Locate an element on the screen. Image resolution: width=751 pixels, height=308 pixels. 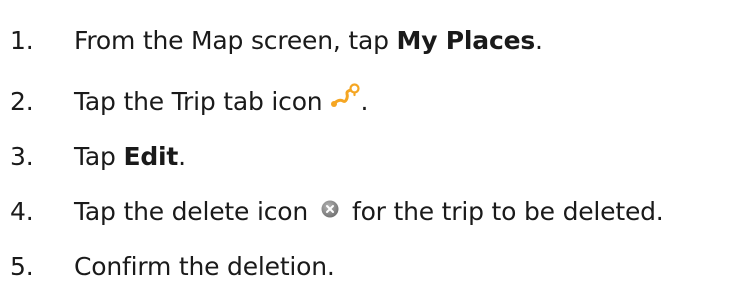
step-number: 1. is located at coordinates (22, 40).